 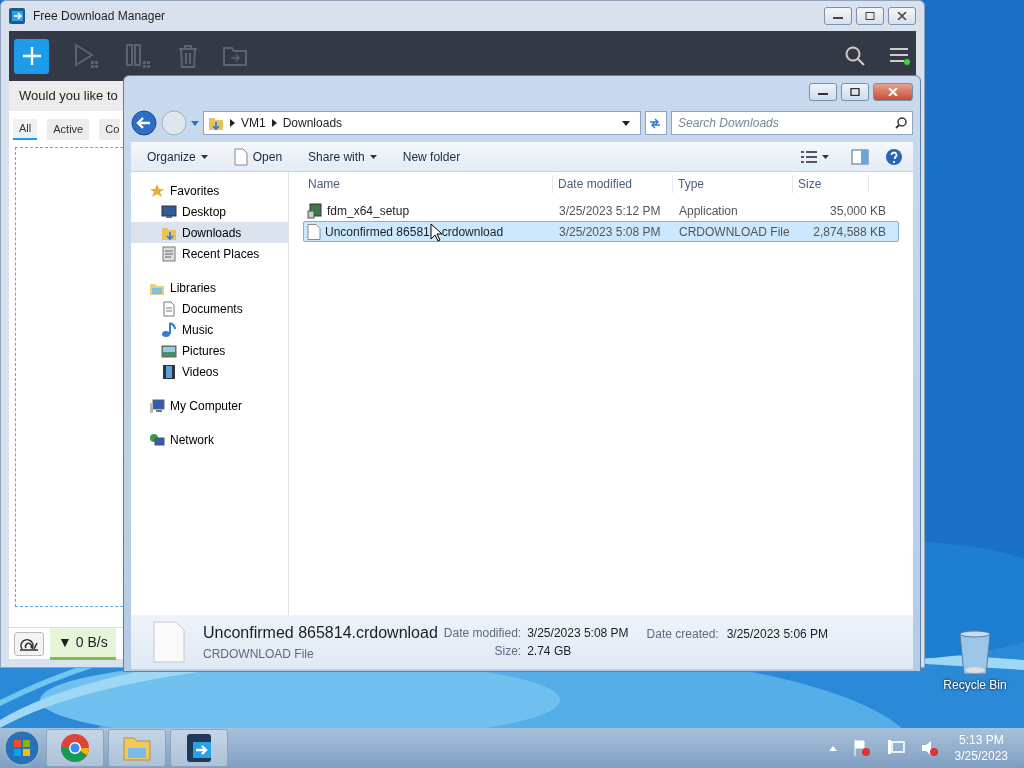 I want to click on back-icon, so click(x=144, y=123).